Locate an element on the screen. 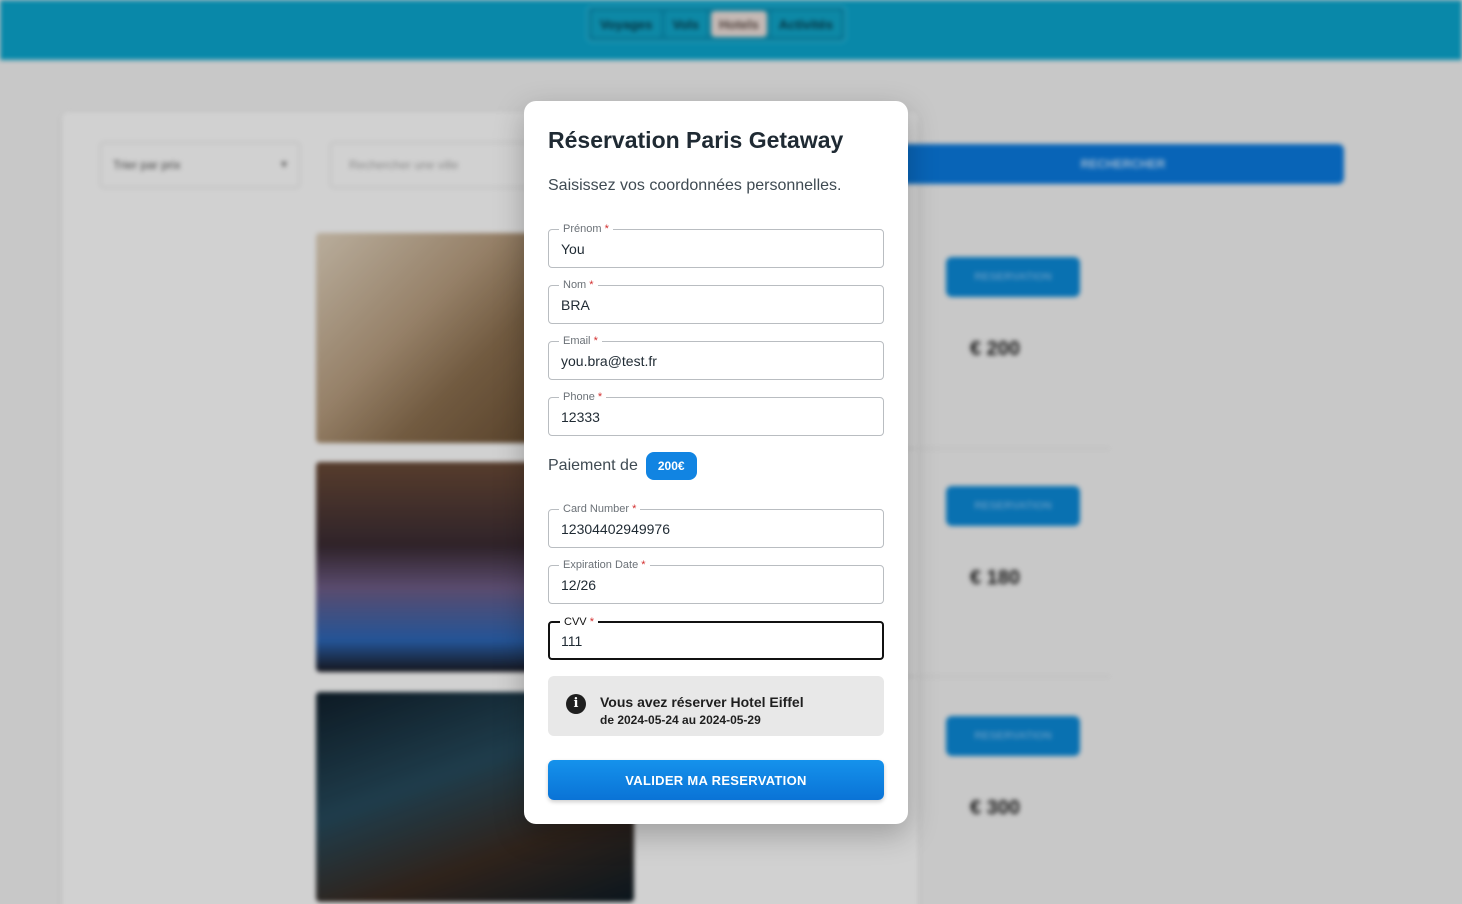 This screenshot has height=904, width=1462. cvv-input is located at coordinates (716, 640).